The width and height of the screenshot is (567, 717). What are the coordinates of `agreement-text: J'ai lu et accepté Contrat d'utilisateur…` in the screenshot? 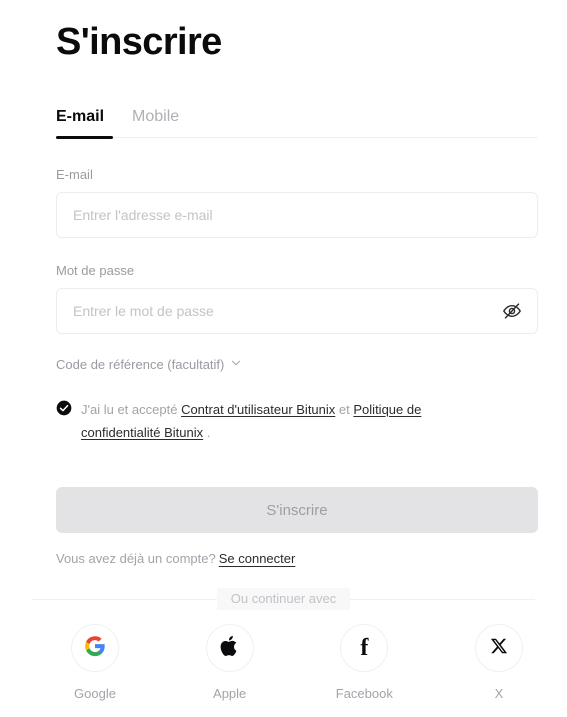 It's located at (278, 421).